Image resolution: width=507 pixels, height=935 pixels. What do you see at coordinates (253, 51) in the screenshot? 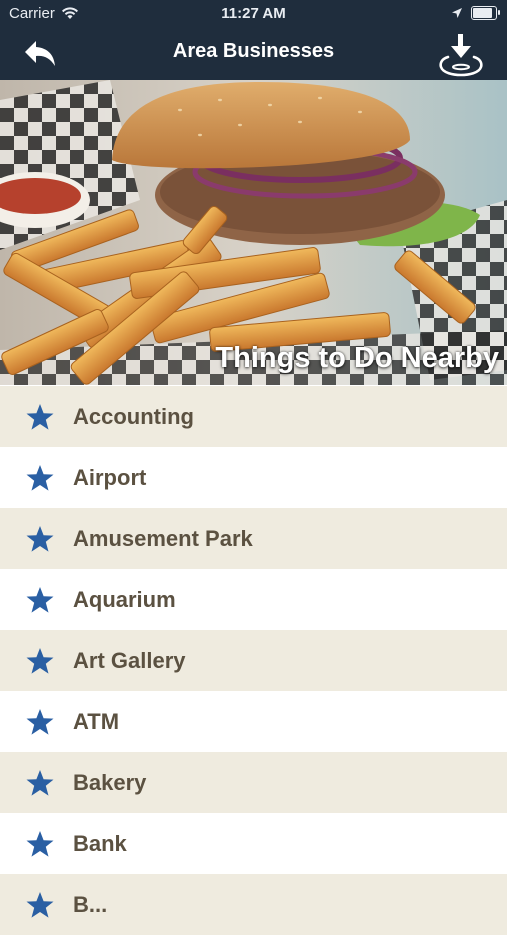
I see `page-title: Area Businesses` at bounding box center [253, 51].